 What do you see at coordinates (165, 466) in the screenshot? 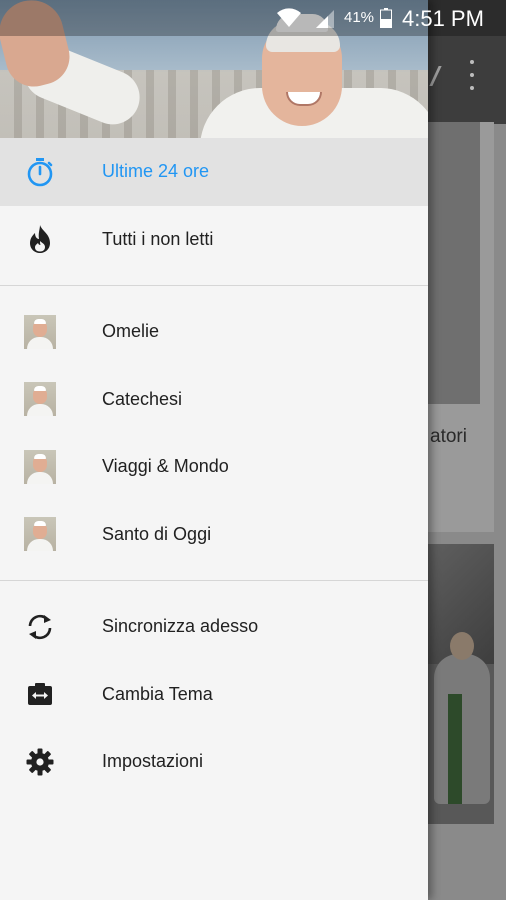
I see `menu-item-label: Viaggi & Mondo` at bounding box center [165, 466].